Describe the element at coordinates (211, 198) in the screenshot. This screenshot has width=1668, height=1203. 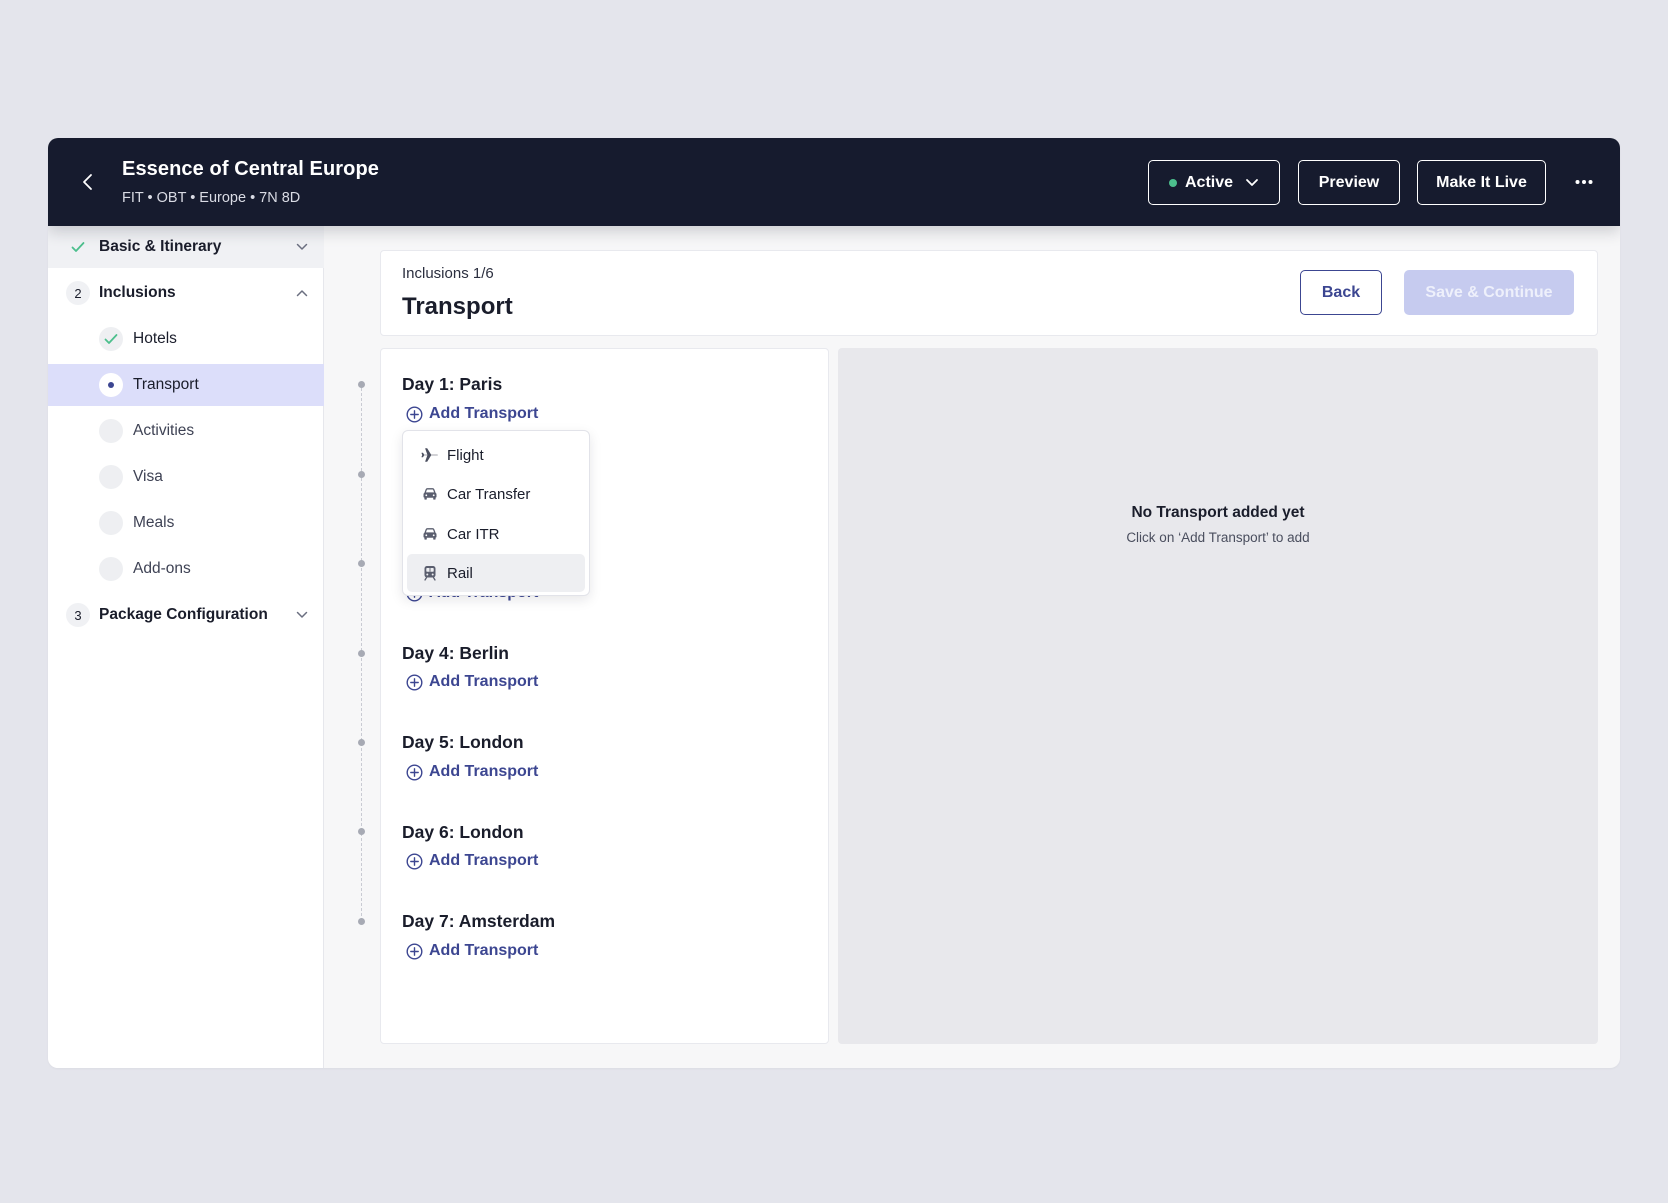
I see `package-subtitle: FIT • OBT • Europe • 7N 8D` at that location.